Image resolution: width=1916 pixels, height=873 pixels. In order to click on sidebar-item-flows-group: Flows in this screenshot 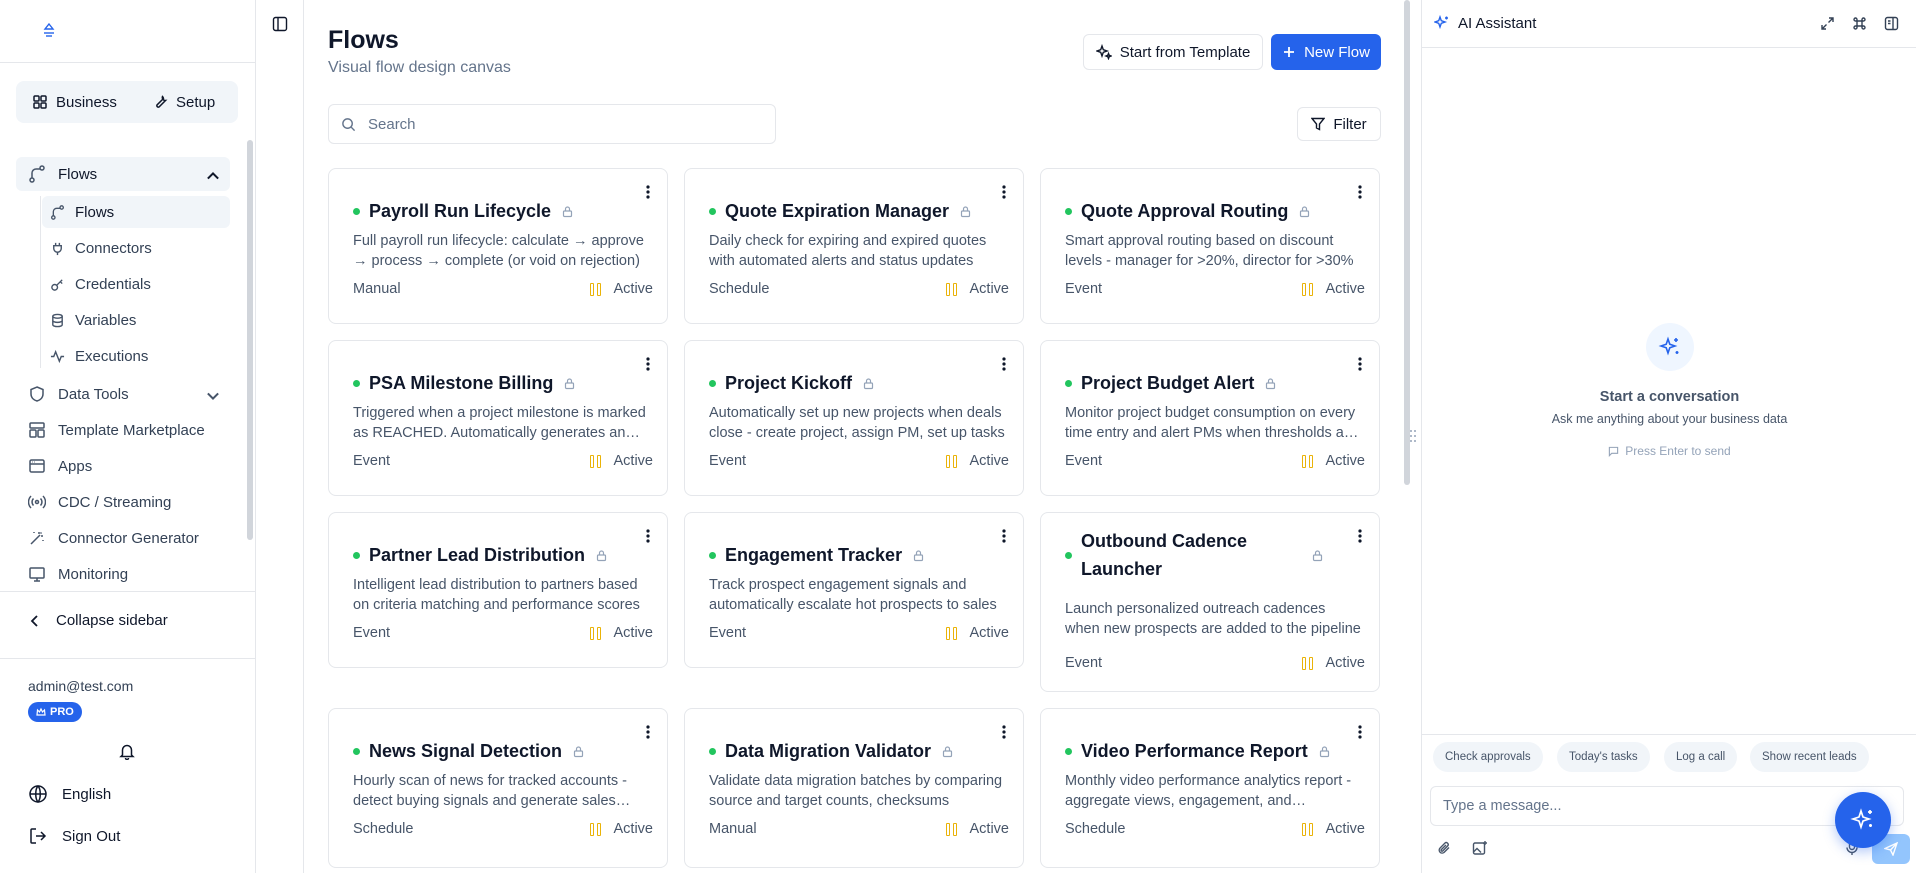, I will do `click(123, 174)`.